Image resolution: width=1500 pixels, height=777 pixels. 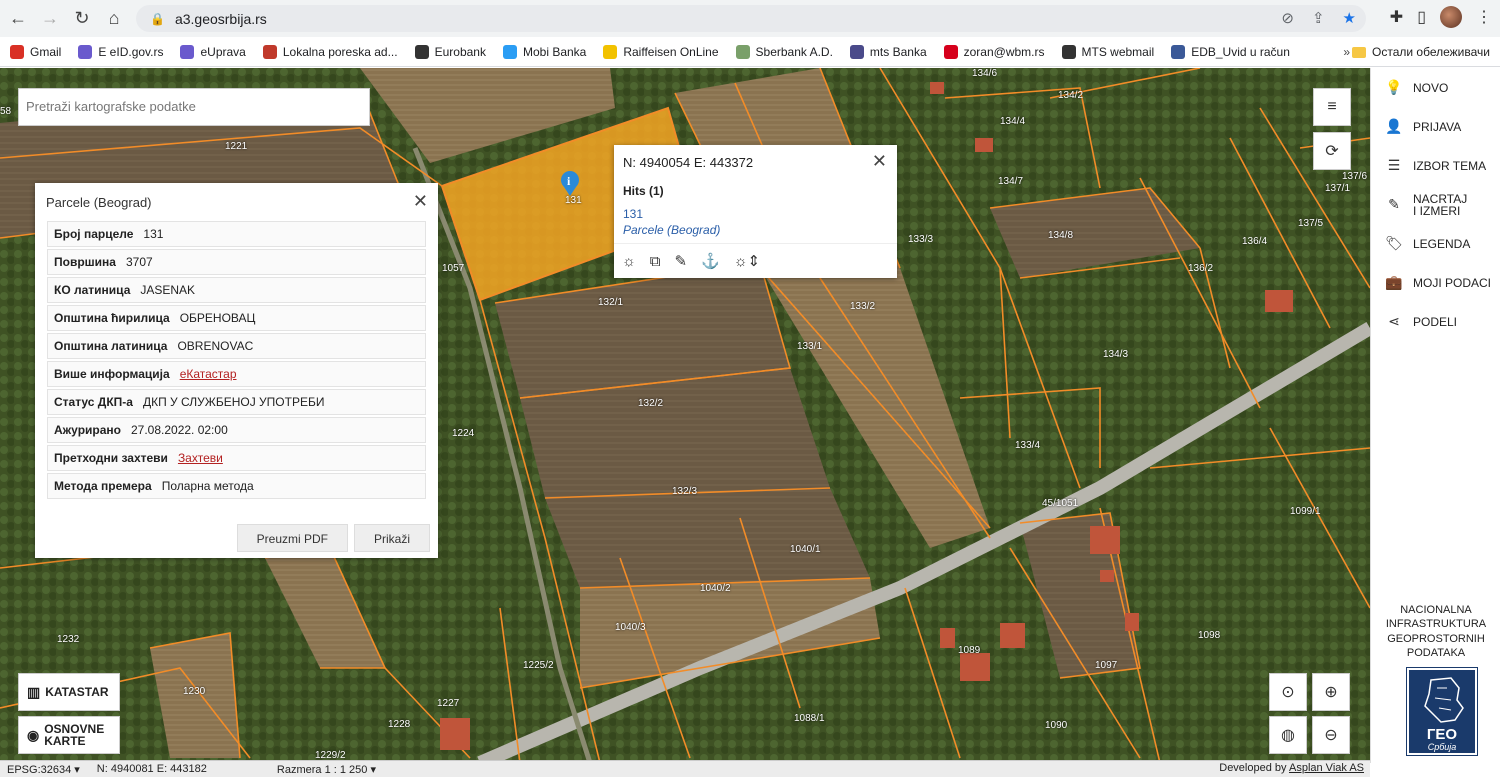 What do you see at coordinates (179, 430) in the screenshot?
I see `attribute-value: 27.08.2022. 02:00` at bounding box center [179, 430].